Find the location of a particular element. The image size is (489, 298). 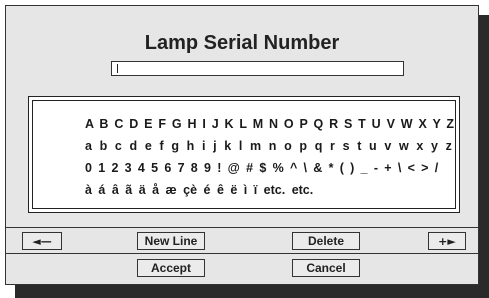

cursor-right-button: +► is located at coordinates (447, 241).